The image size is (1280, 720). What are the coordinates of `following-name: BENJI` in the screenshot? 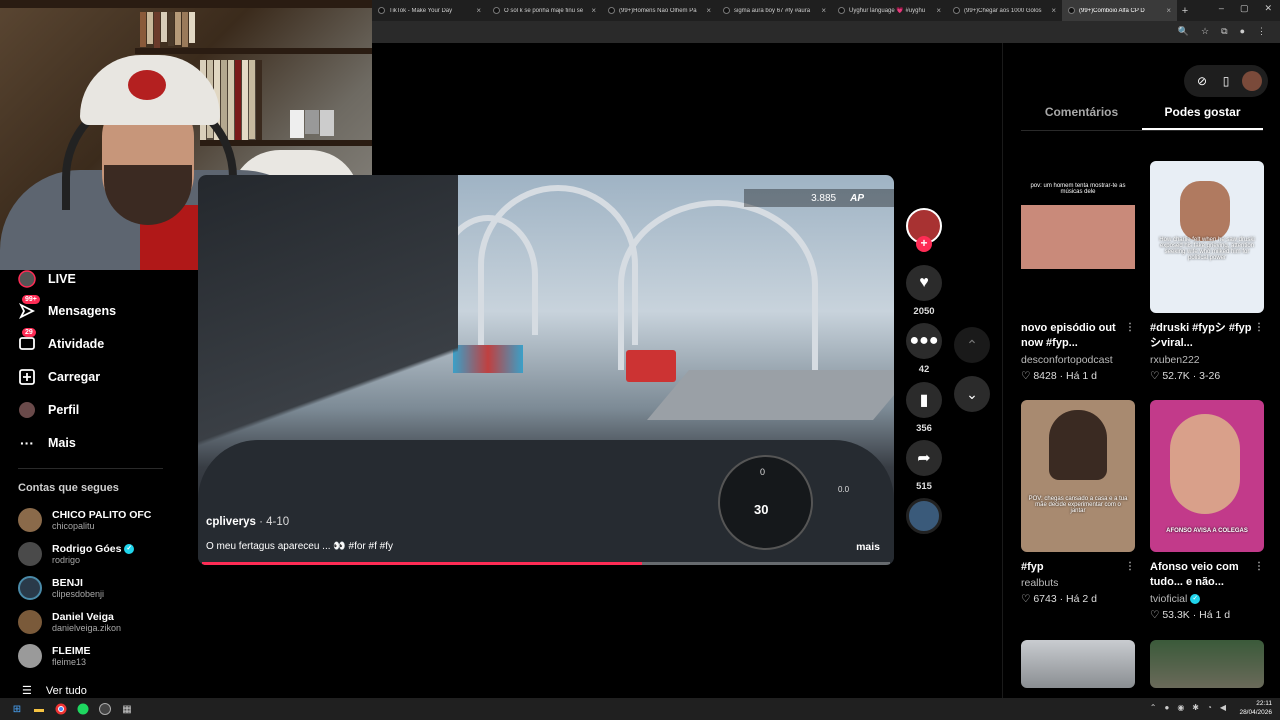 It's located at (67, 583).